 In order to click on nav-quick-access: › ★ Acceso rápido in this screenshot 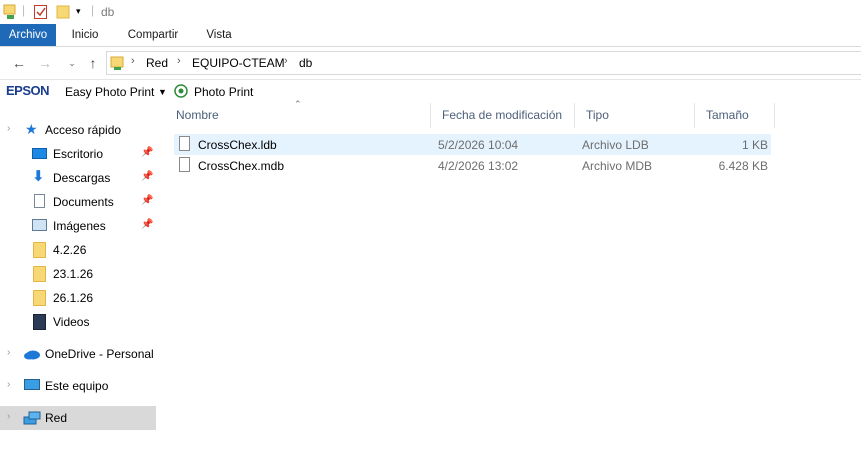, I will do `click(78, 130)`.